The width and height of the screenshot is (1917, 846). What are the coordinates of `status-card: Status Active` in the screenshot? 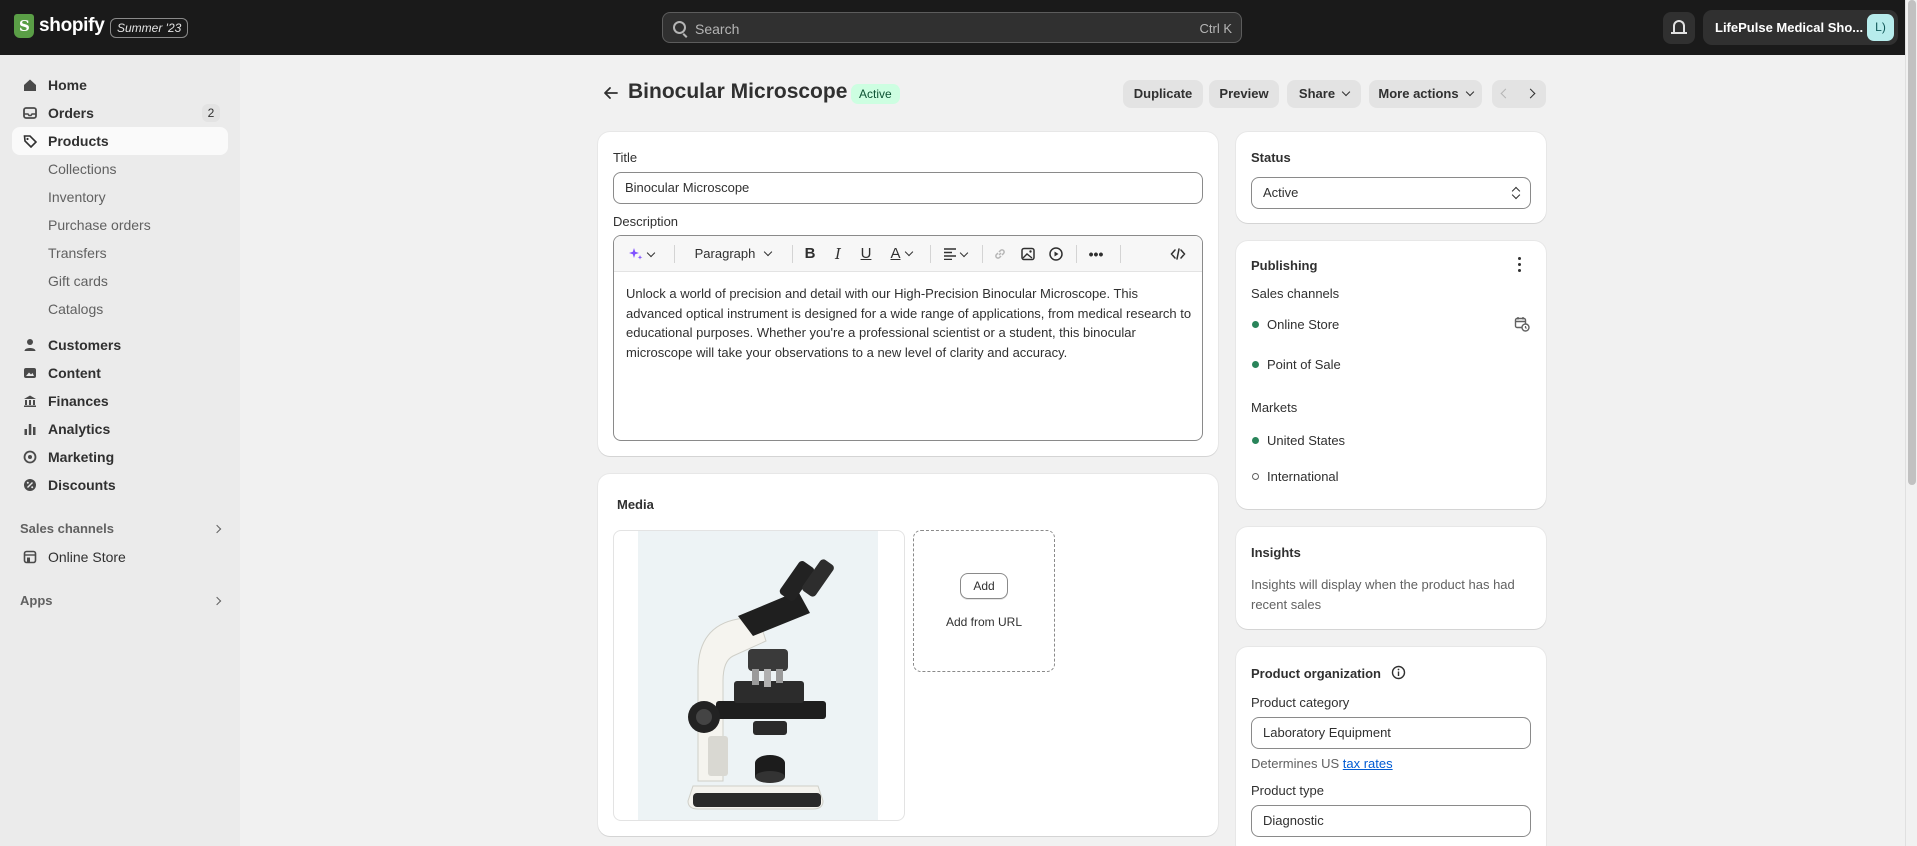 It's located at (1391, 177).